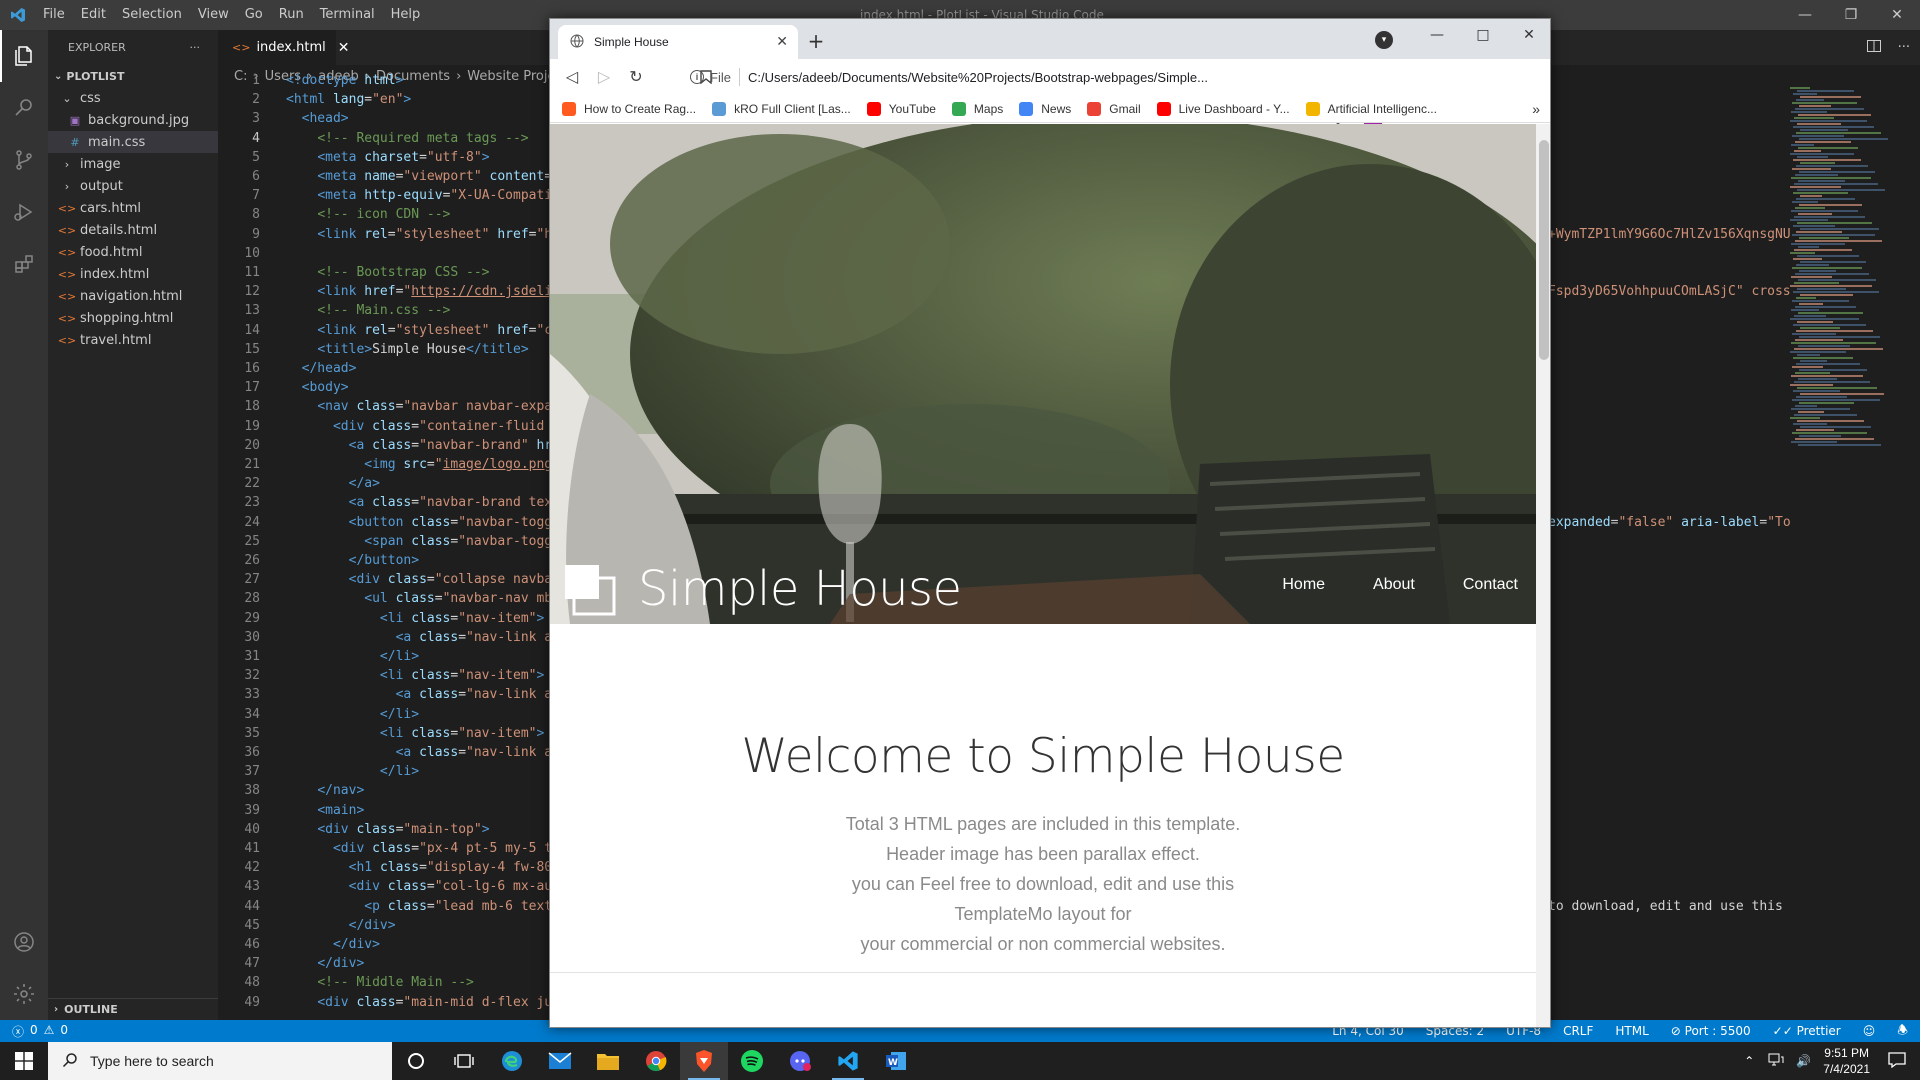 This screenshot has height=1080, width=1920. Describe the element at coordinates (133, 120) in the screenshot. I see `explorer-item-background-jpg: ▣ background.jpg` at that location.